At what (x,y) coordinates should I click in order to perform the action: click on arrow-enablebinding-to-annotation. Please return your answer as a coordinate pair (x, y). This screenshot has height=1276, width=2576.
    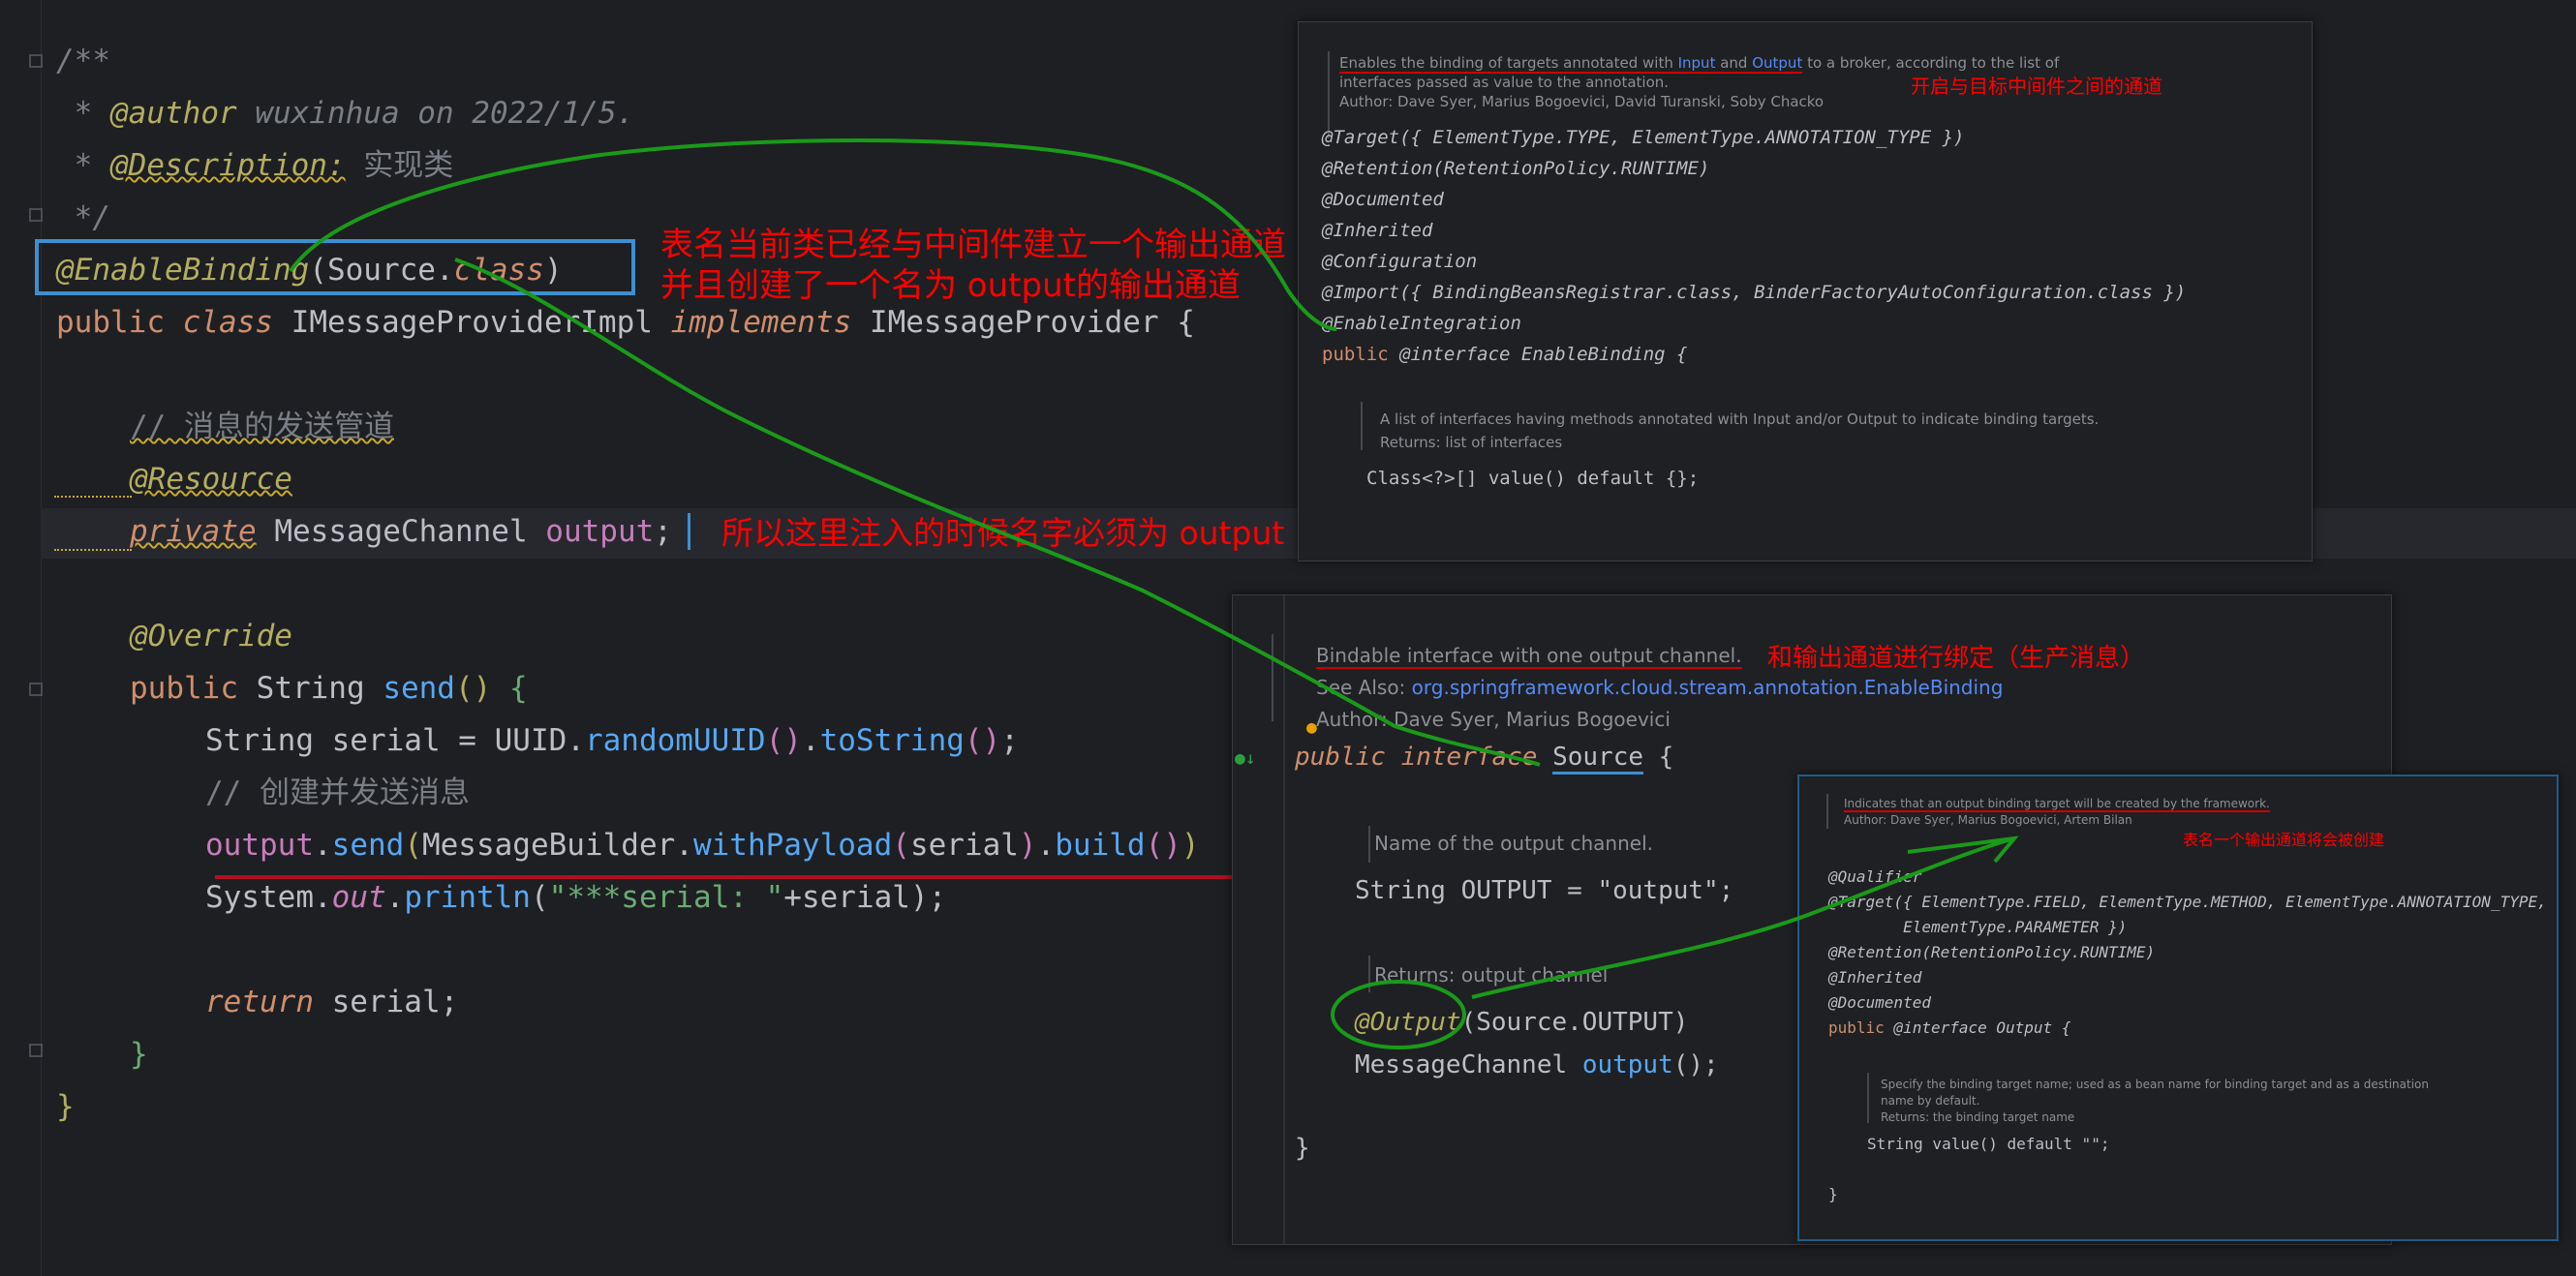
    Looking at the image, I should click on (813, 234).